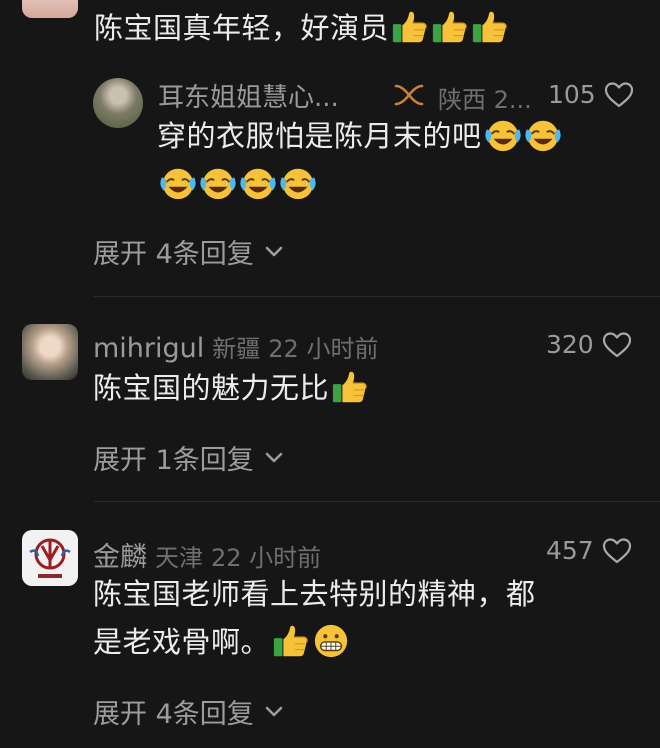 The width and height of the screenshot is (660, 748). I want to click on reply-1-emoji-row, so click(237, 183).